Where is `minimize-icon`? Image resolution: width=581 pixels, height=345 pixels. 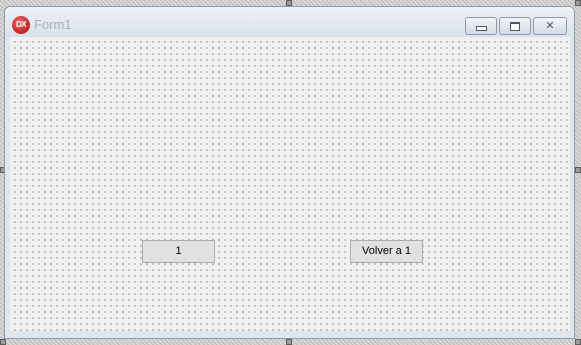 minimize-icon is located at coordinates (481, 28).